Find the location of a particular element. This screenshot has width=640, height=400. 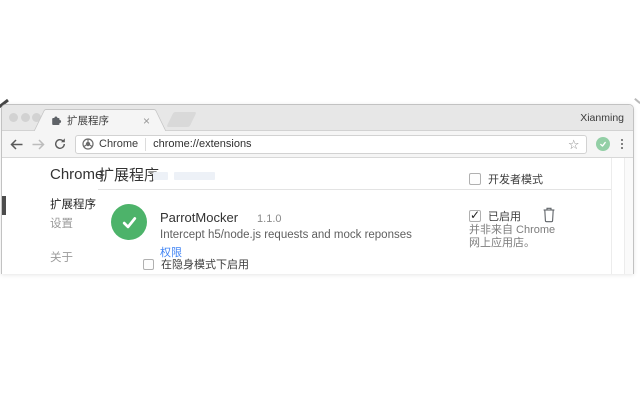

incognito-toggle: 在隐身模式下启用 is located at coordinates (196, 264).